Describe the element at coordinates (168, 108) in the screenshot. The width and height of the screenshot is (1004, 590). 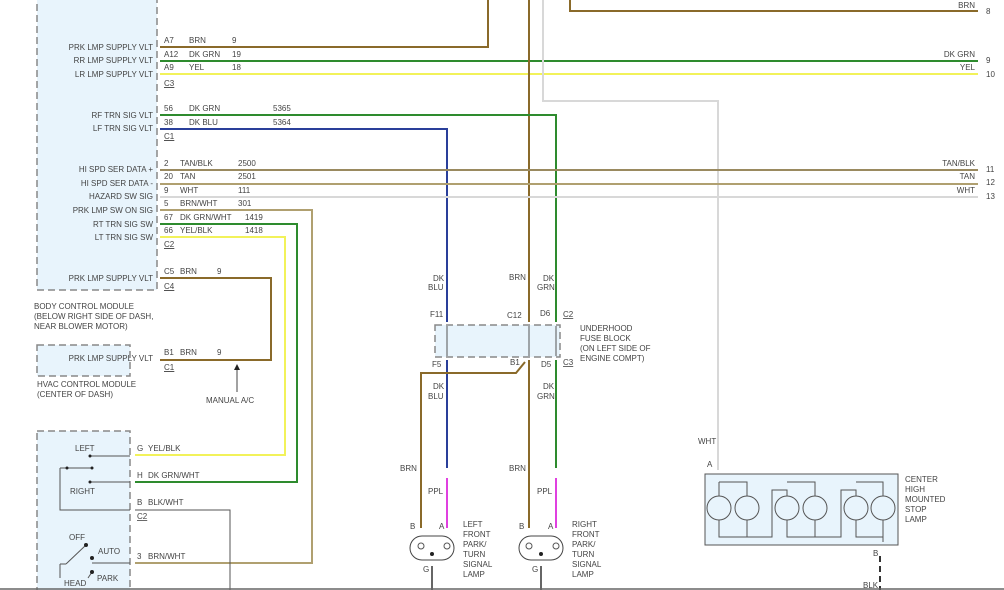
I see `pin-number: 56` at that location.